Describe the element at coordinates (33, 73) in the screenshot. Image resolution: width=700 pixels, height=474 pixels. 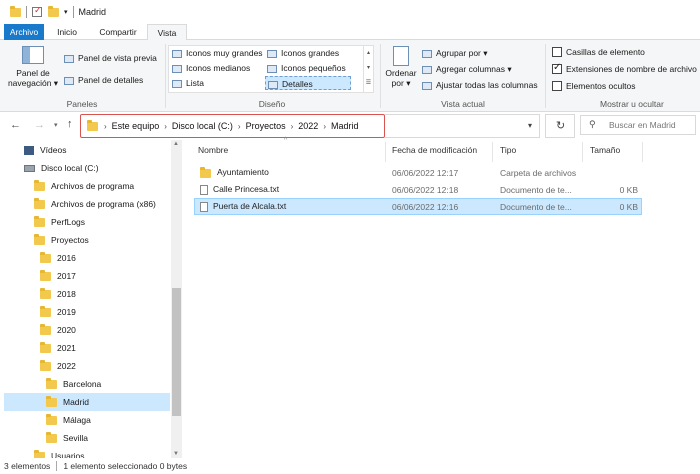
I see `navigation-pane-label-1: Panel de` at that location.